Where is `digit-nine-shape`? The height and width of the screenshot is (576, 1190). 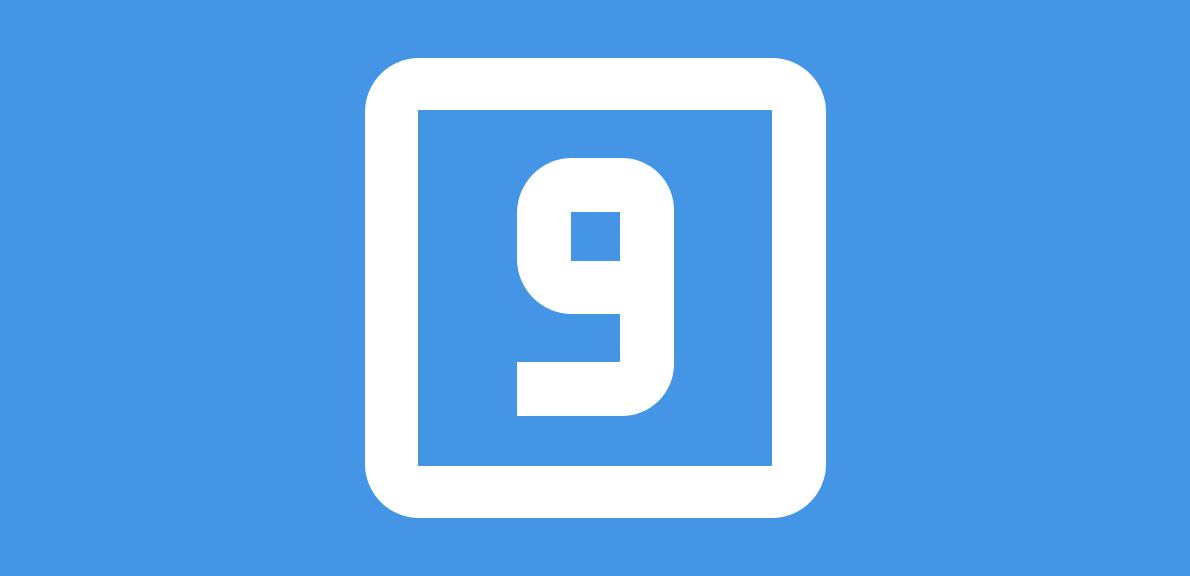
digit-nine-shape is located at coordinates (595, 287).